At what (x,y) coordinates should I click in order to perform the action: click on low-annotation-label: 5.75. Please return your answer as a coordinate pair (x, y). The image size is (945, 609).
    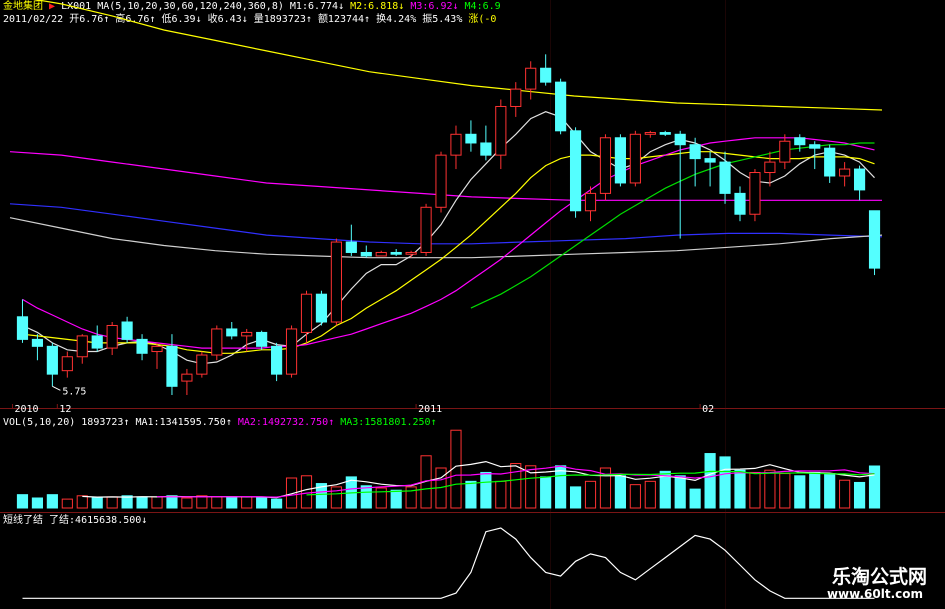
    Looking at the image, I should click on (74, 391).